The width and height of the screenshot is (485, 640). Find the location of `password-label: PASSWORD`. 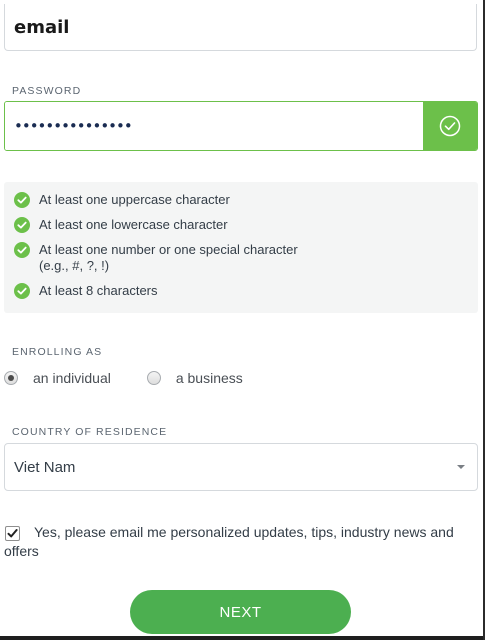

password-label: PASSWORD is located at coordinates (47, 91).